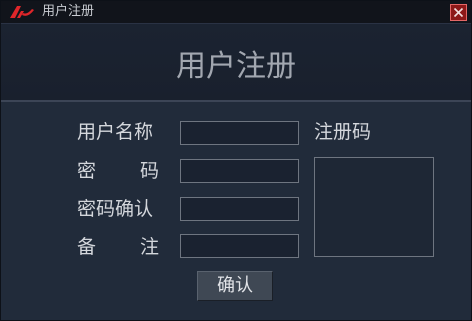 The image size is (472, 321). What do you see at coordinates (239, 171) in the screenshot?
I see `password-input` at bounding box center [239, 171].